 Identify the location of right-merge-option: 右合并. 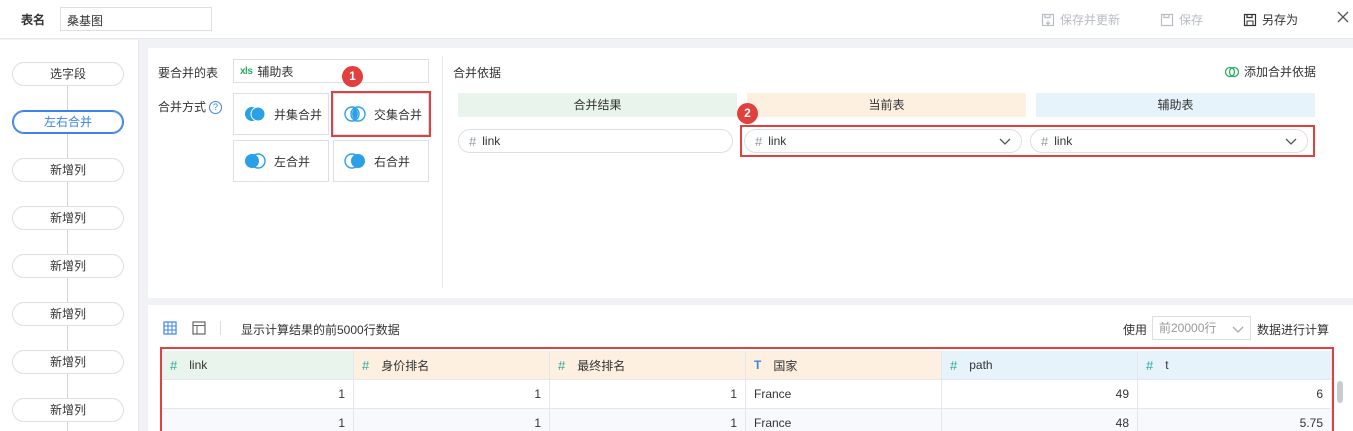
(381, 161).